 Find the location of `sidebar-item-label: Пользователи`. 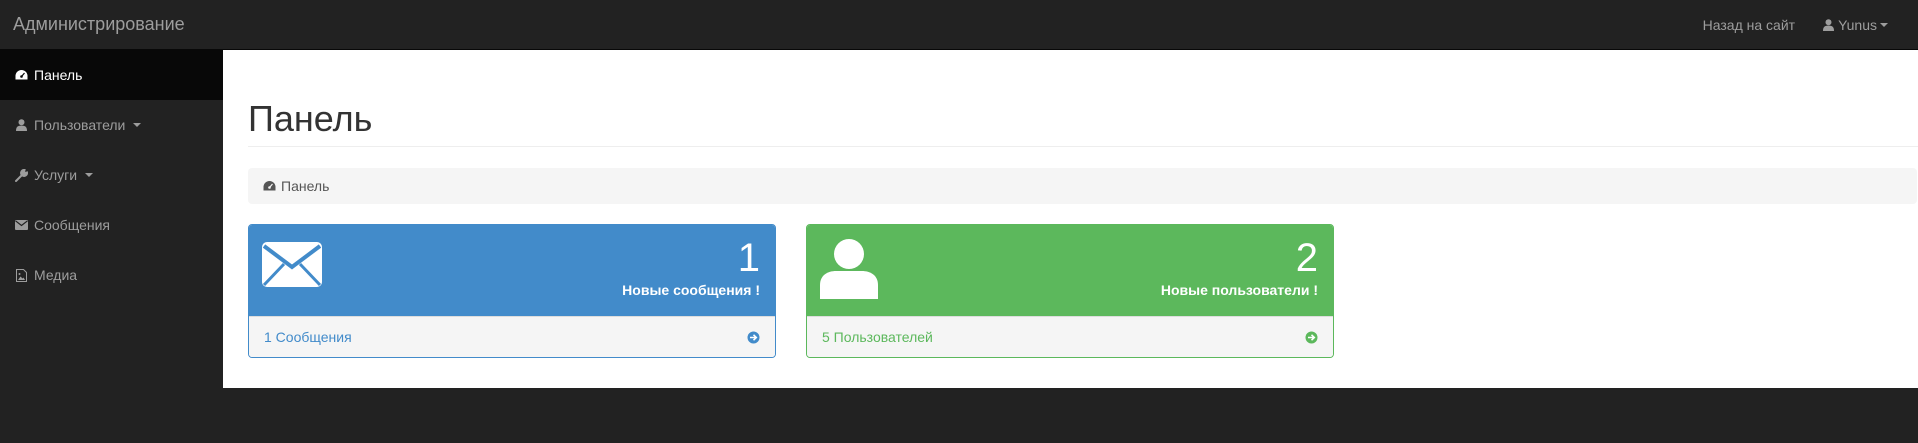

sidebar-item-label: Пользователи is located at coordinates (80, 125).